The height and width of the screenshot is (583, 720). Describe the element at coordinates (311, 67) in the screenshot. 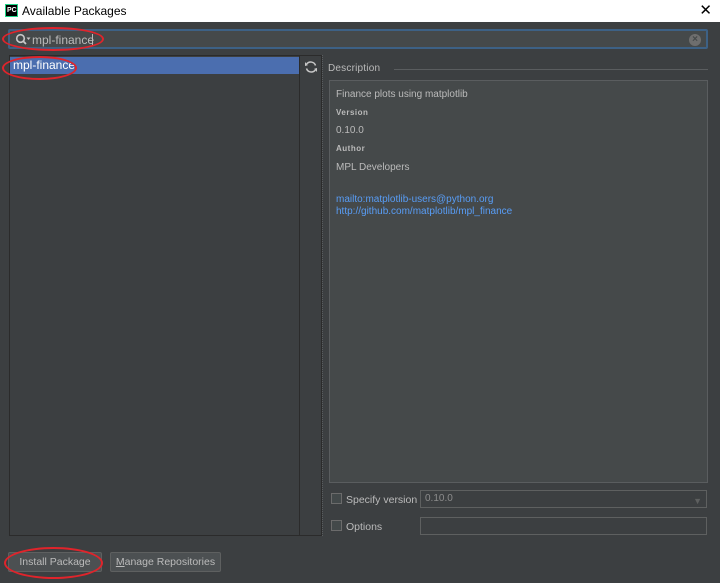

I see `refresh-icon` at that location.